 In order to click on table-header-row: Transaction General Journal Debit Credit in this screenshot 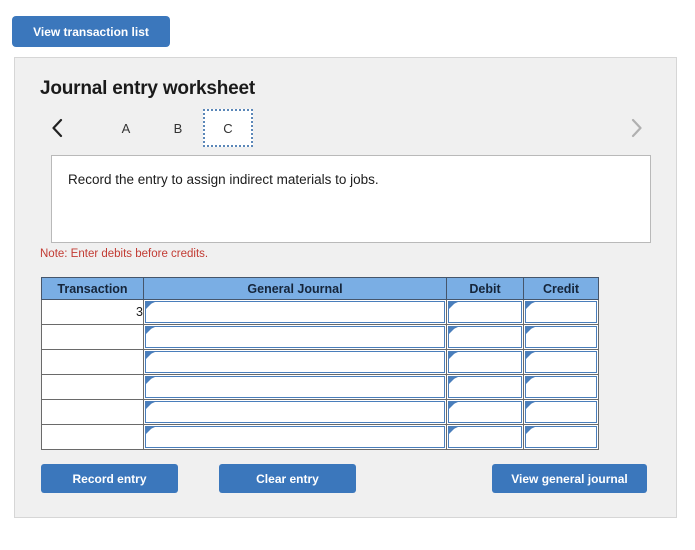, I will do `click(320, 288)`.